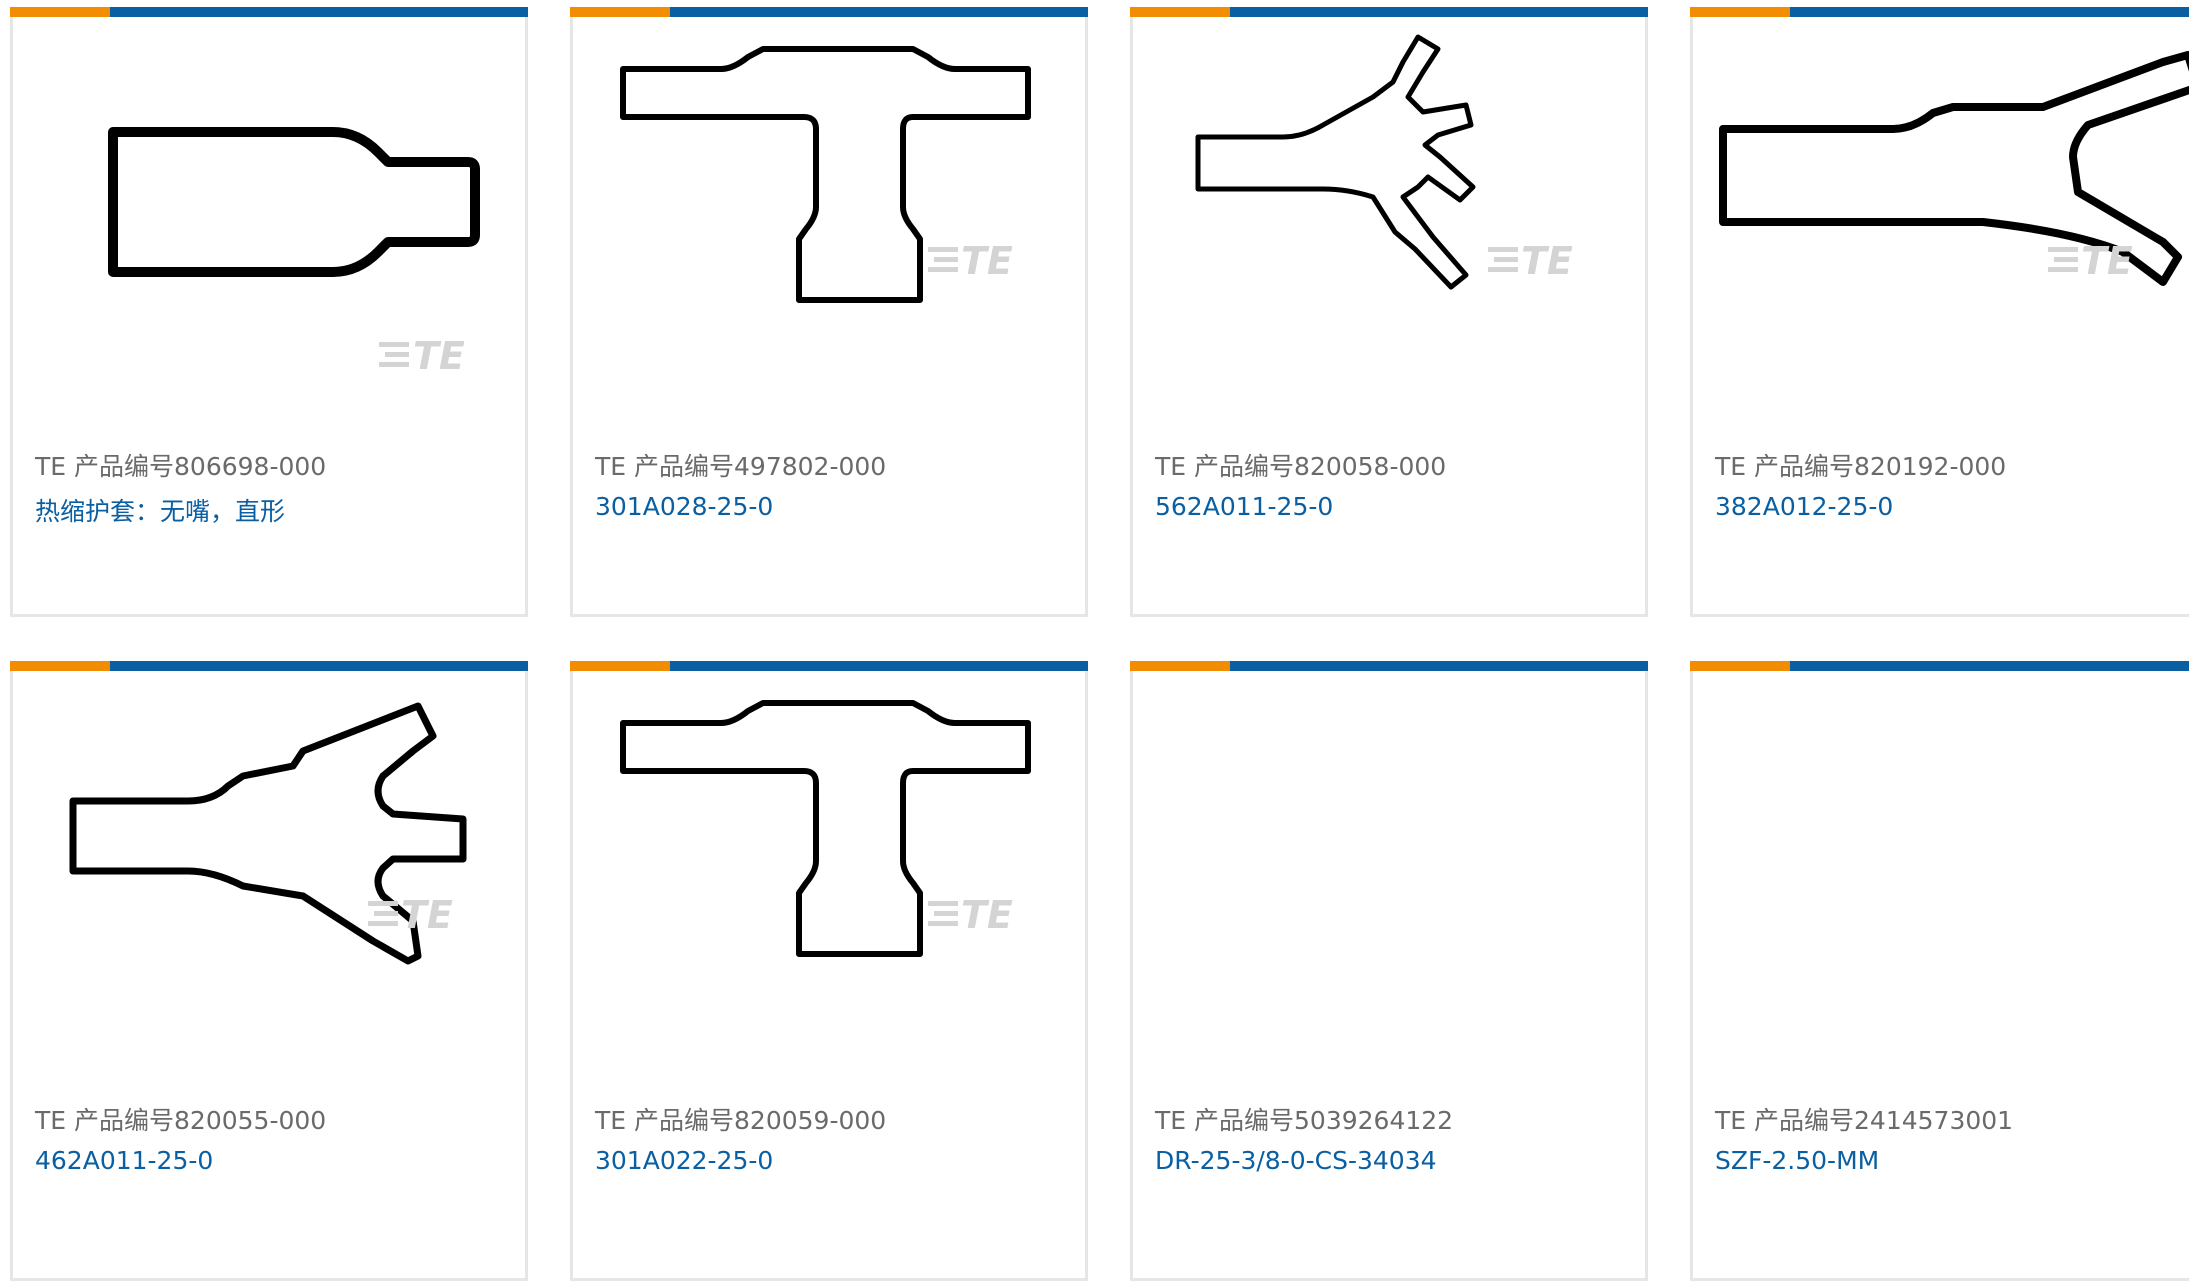 The image size is (2189, 1281). What do you see at coordinates (160, 510) in the screenshot?
I see `product-description-link: 热缩护套：无嘴，直形` at bounding box center [160, 510].